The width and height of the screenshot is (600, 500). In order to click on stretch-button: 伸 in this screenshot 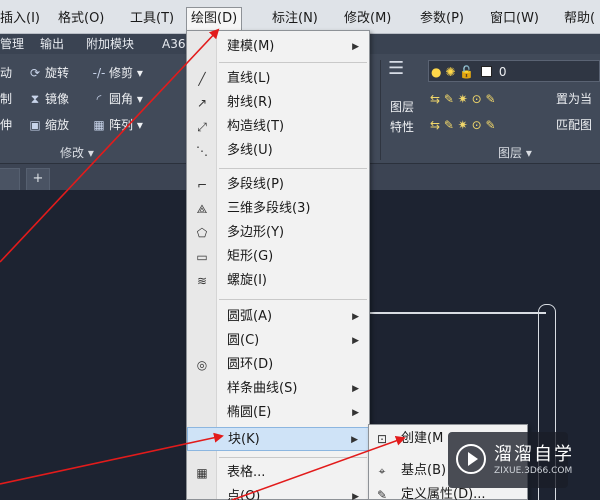, I will do `click(6, 125)`.